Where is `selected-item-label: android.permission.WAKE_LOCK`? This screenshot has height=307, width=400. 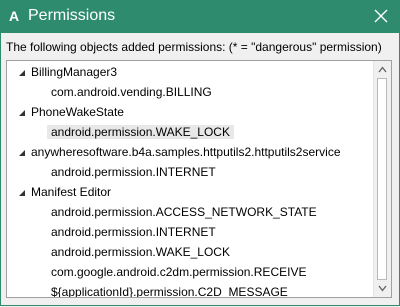
selected-item-label: android.permission.WAKE_LOCK is located at coordinates (140, 132).